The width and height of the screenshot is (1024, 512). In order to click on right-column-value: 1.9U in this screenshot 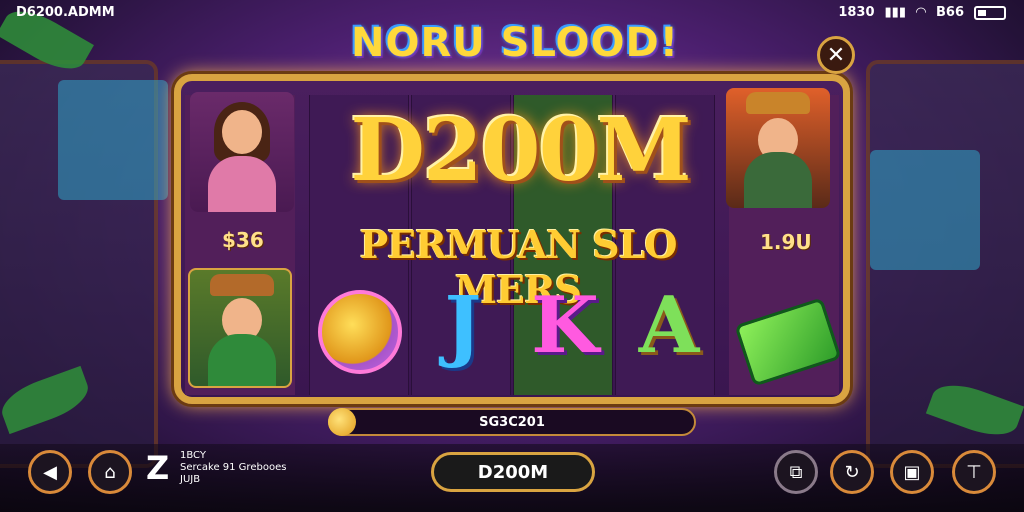, I will do `click(786, 242)`.